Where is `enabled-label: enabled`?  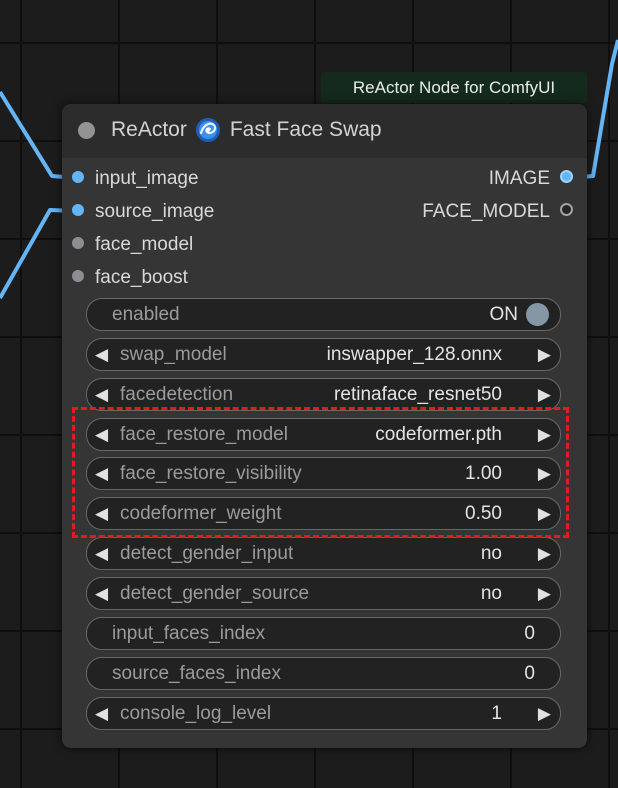
enabled-label: enabled is located at coordinates (146, 314).